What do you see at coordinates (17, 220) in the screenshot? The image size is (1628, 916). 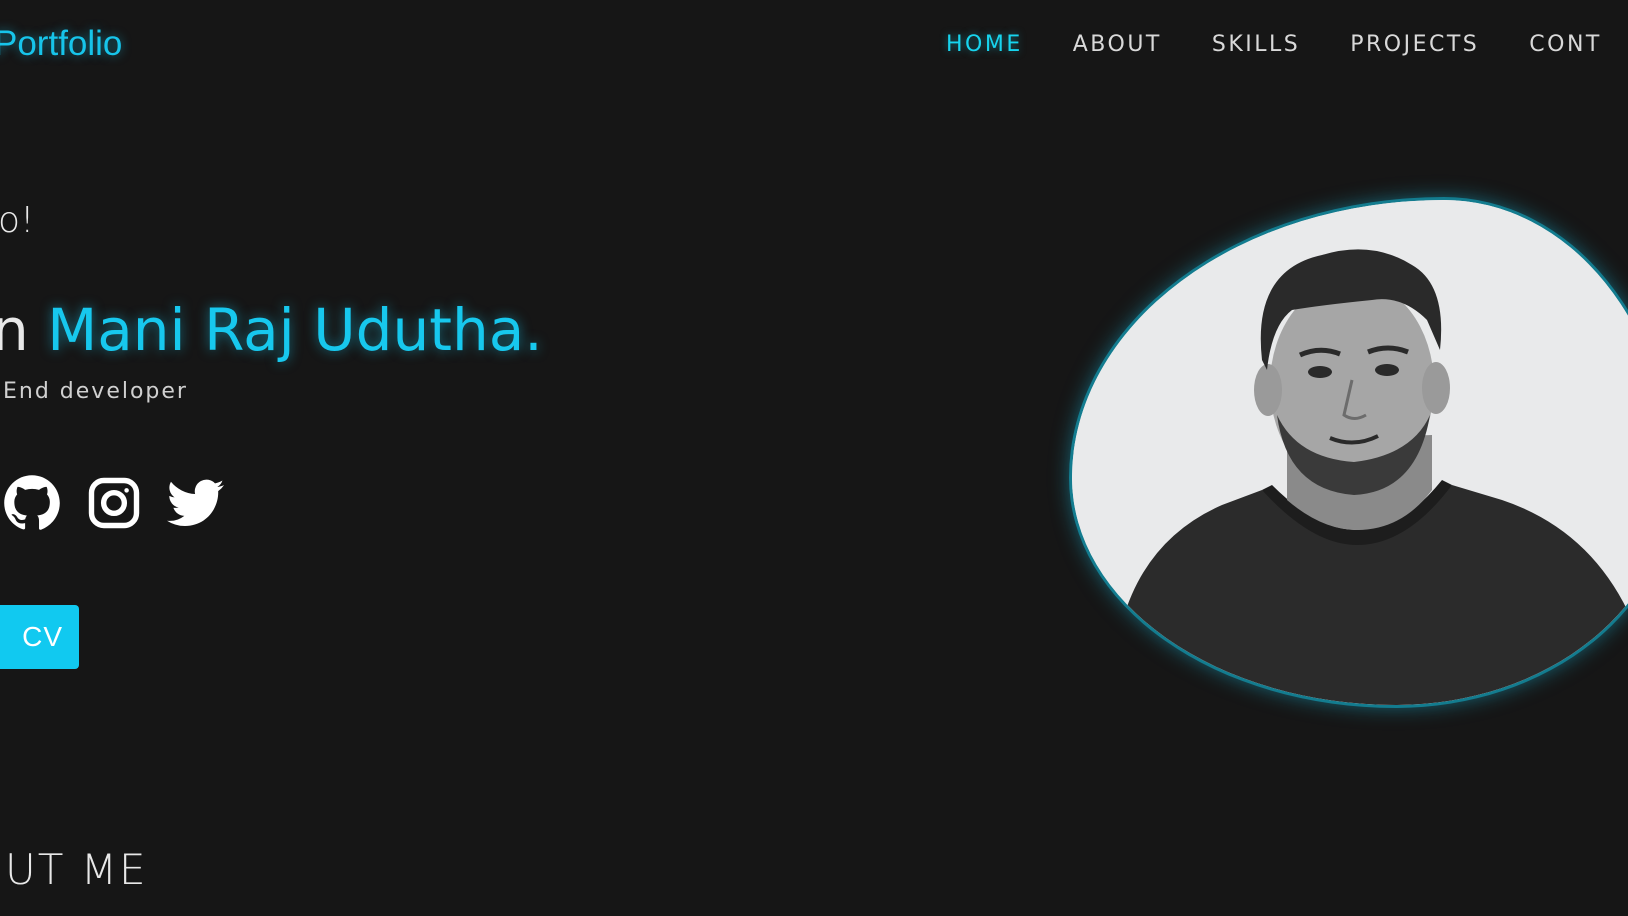 I see `hero-greeting: o!` at bounding box center [17, 220].